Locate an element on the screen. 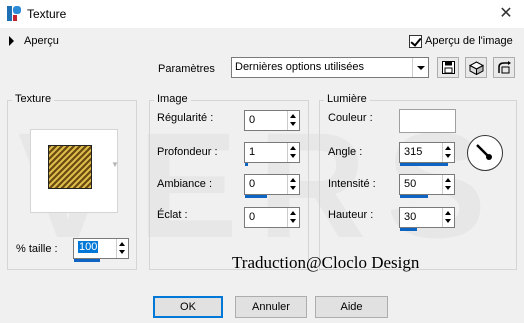 The height and width of the screenshot is (323, 524). image-group-title: Image is located at coordinates (172, 99).